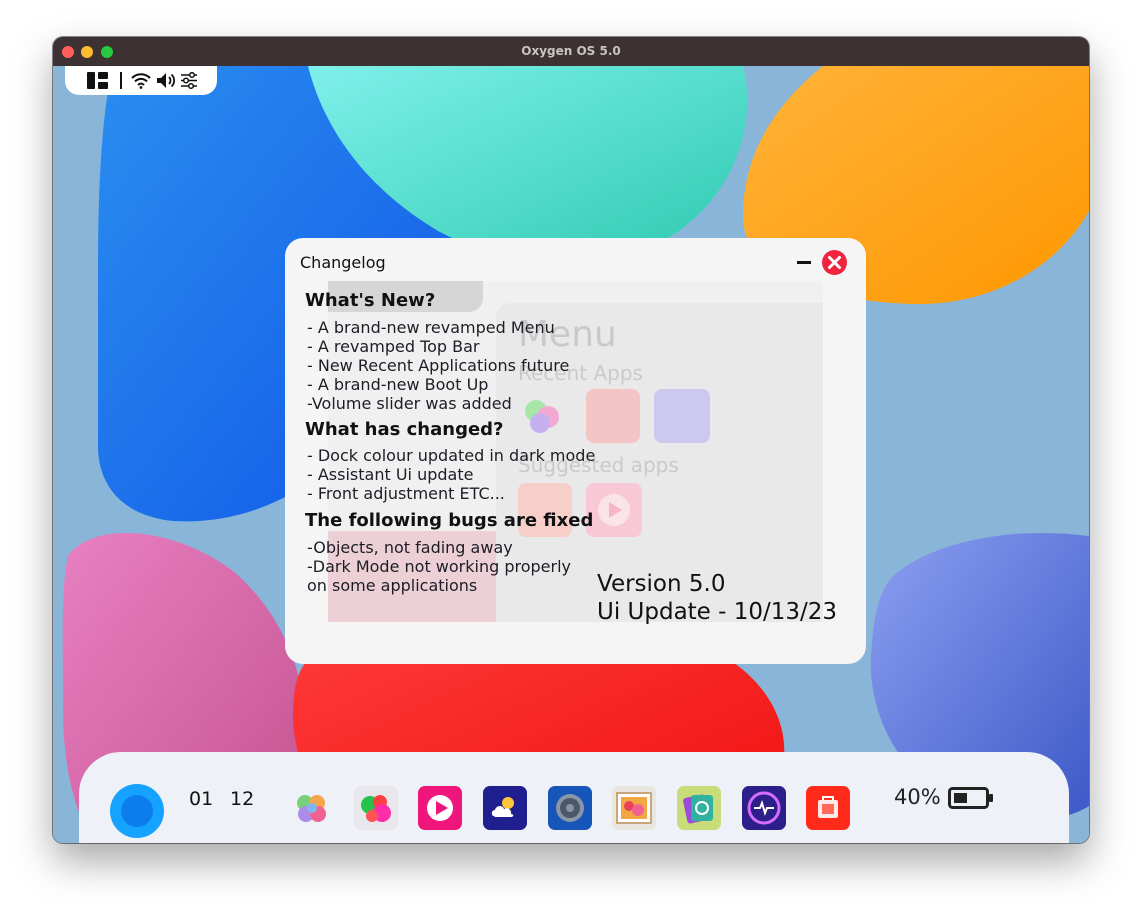  Describe the element at coordinates (661, 584) in the screenshot. I see `version-label: Version 5.0` at that location.